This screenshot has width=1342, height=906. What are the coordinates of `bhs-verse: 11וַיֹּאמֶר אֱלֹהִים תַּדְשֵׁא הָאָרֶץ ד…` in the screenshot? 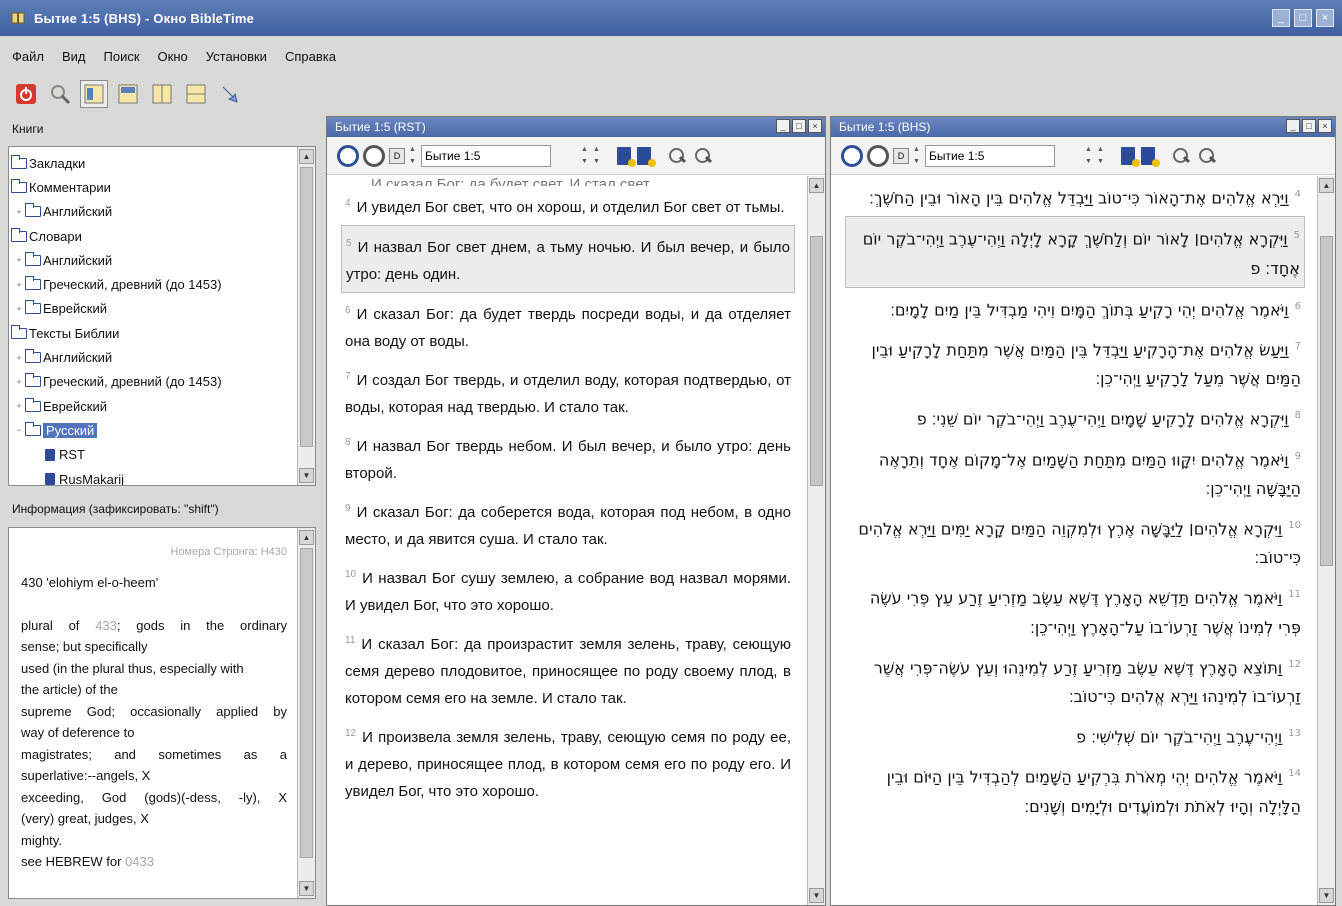 It's located at (1075, 610).